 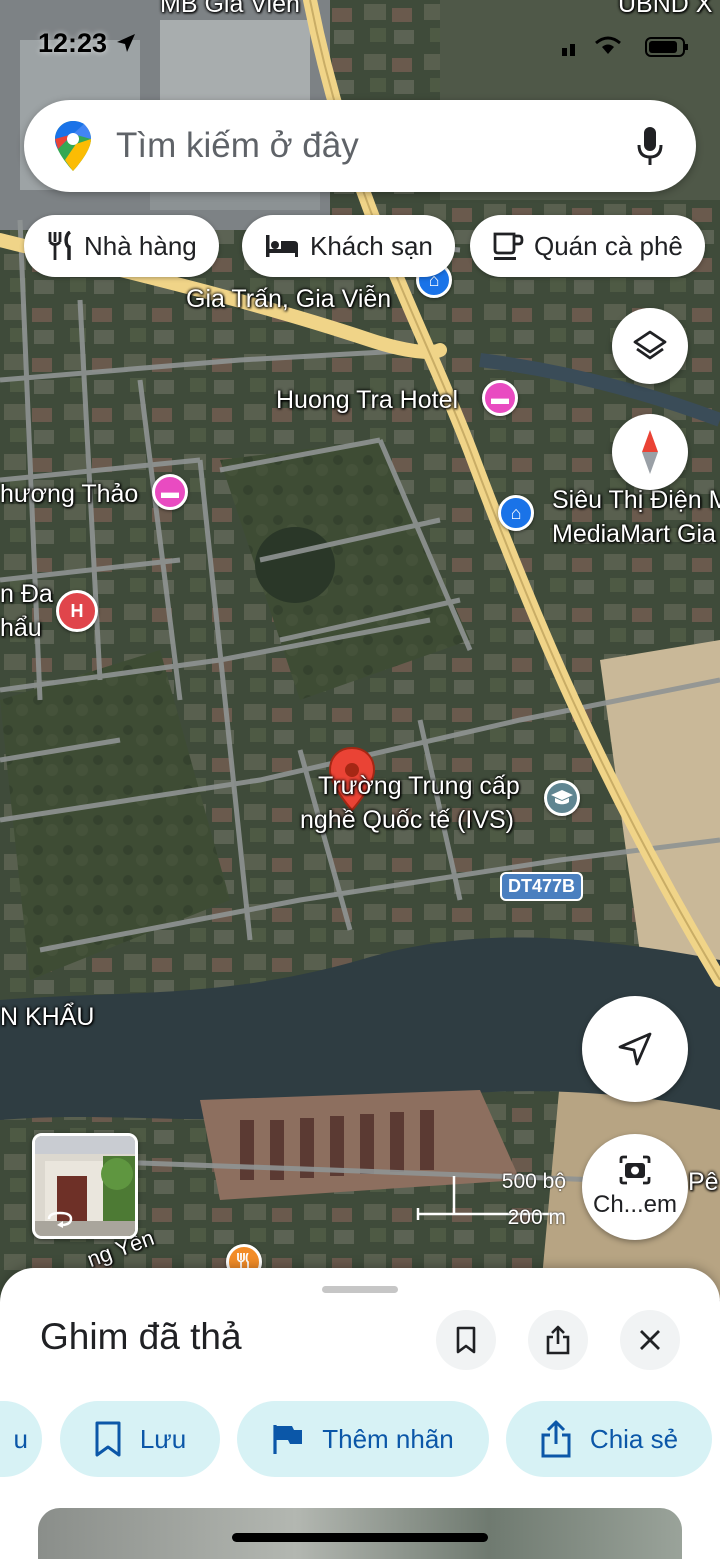 I want to click on map-label-store-1: Siêu Thị Điện M, so click(x=636, y=500).